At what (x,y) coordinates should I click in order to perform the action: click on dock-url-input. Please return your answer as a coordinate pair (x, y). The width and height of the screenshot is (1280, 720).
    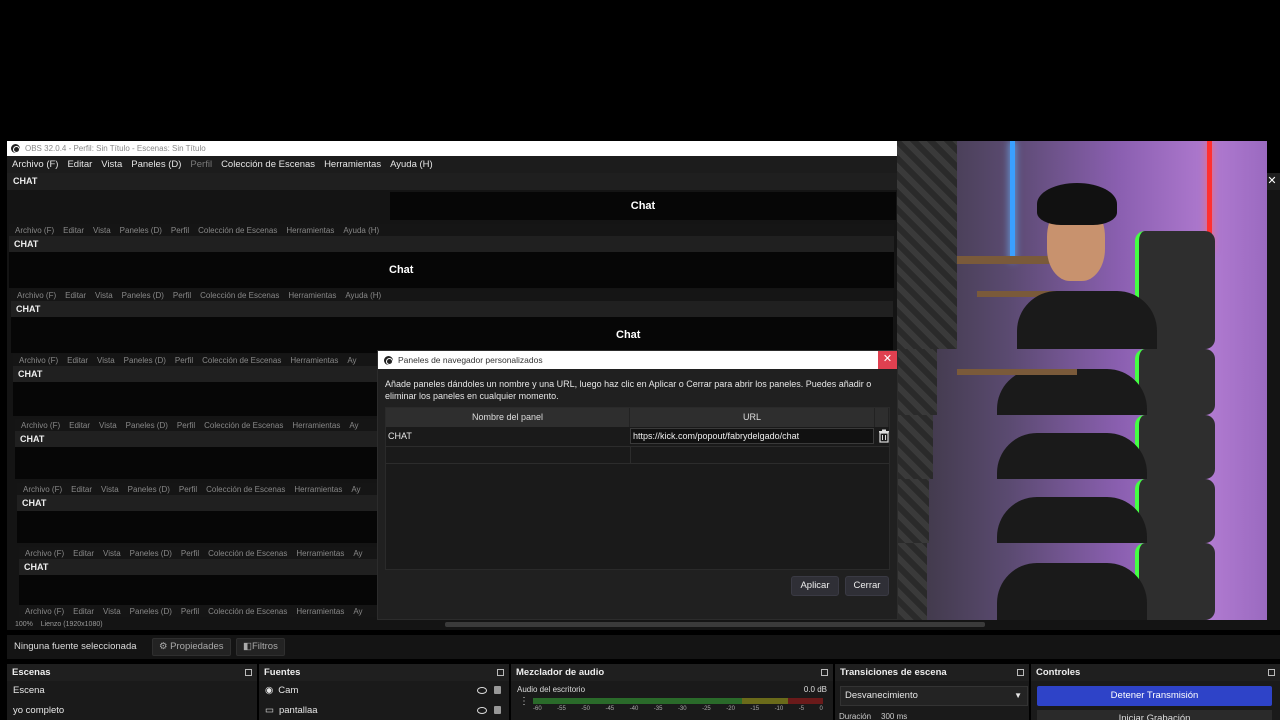
    Looking at the image, I should click on (752, 436).